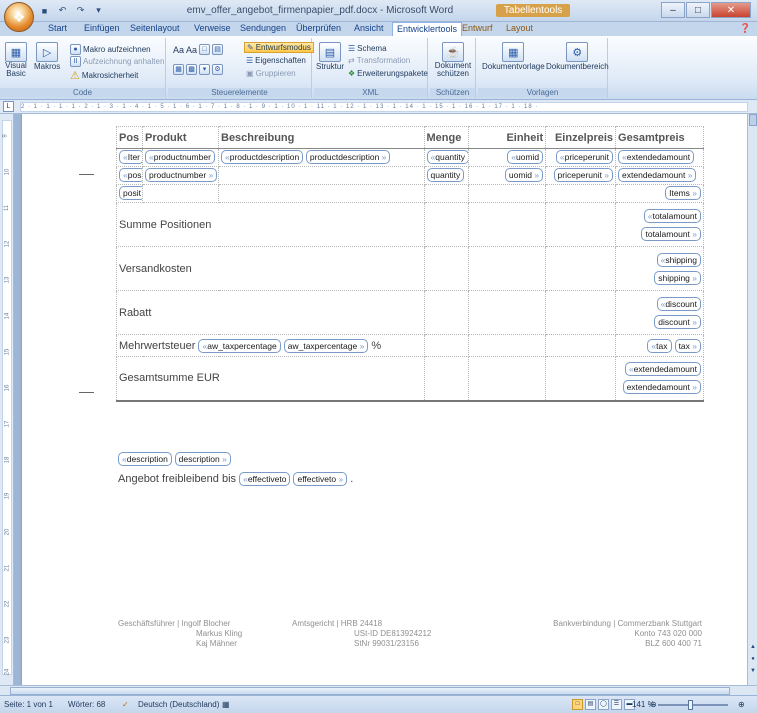 The height and width of the screenshot is (713, 757). Describe the element at coordinates (477, 28) in the screenshot. I see `tab-entwurf: Entwurf` at that location.